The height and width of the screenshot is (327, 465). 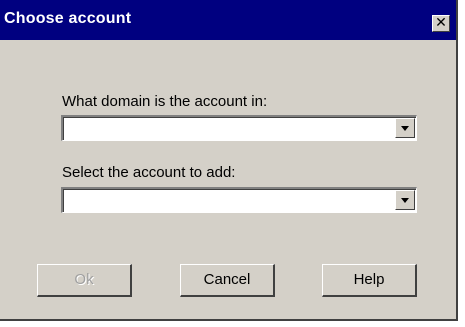 I want to click on cancel-button: Cancel, so click(x=227, y=280).